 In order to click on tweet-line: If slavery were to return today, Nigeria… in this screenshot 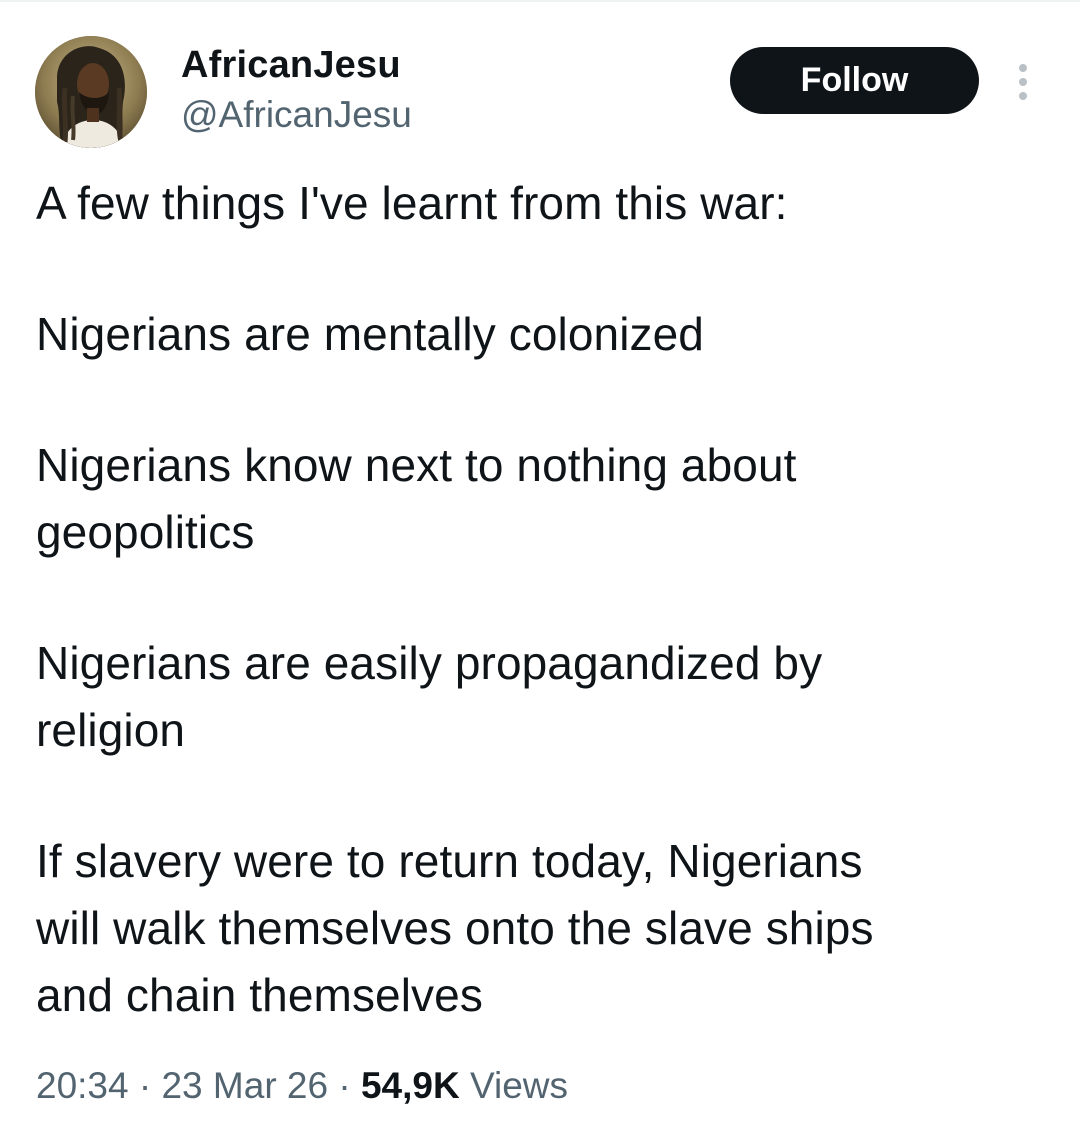, I will do `click(449, 861)`.